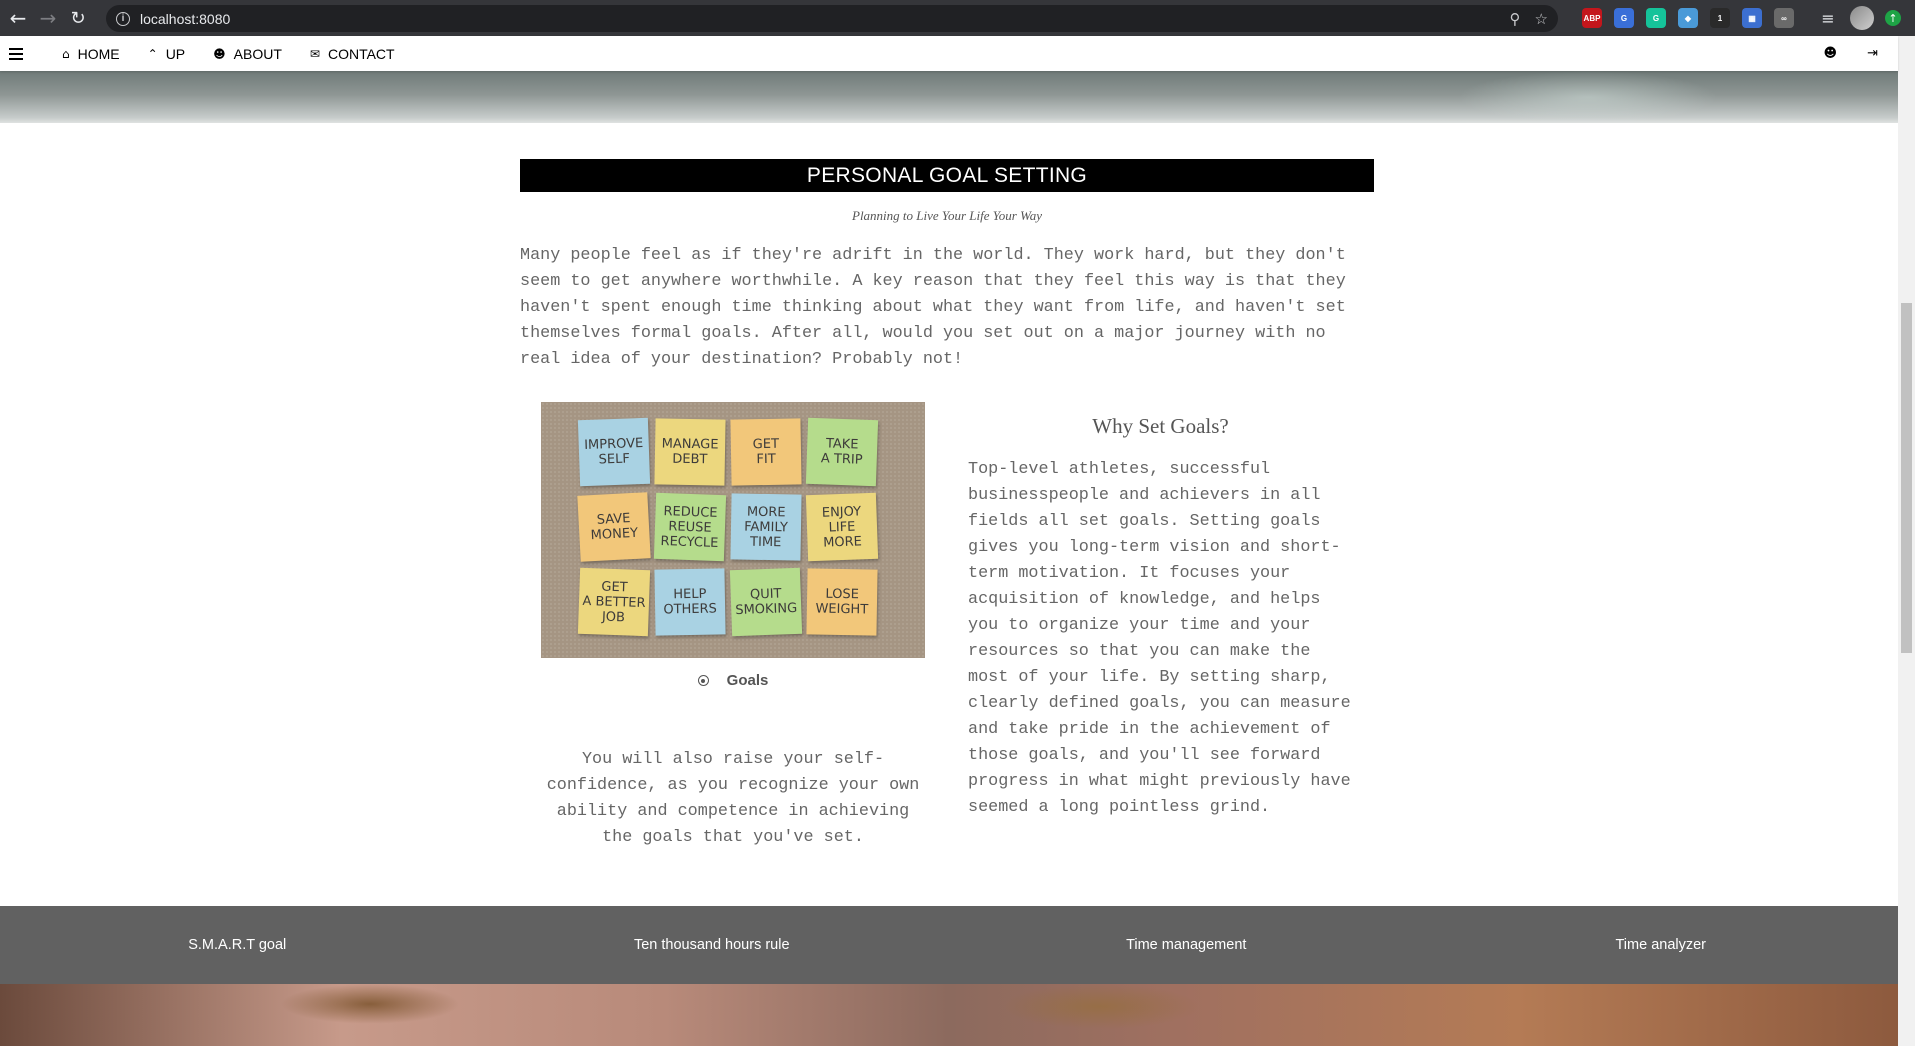 Image resolution: width=1915 pixels, height=1046 pixels. Describe the element at coordinates (747, 680) in the screenshot. I see `caption-label: Goals` at that location.